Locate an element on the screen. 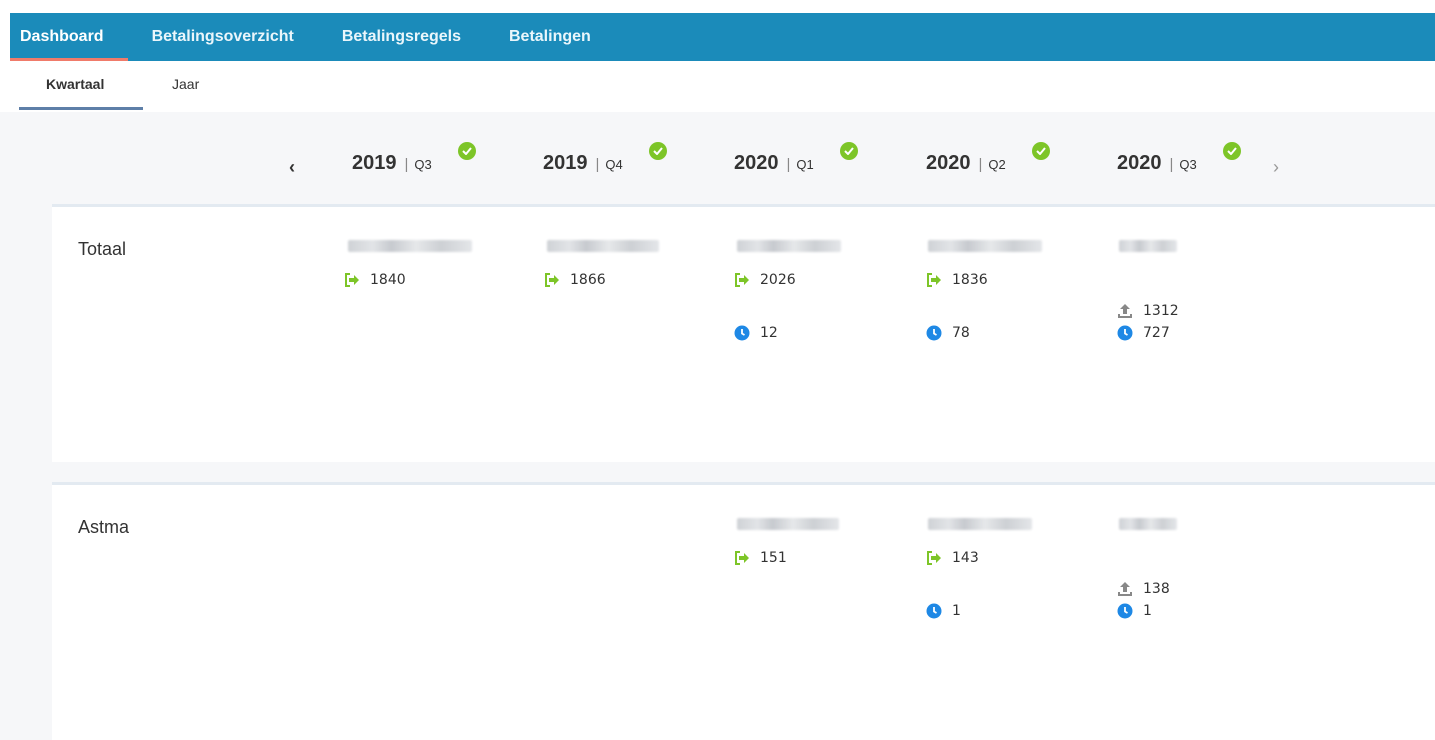 Image resolution: width=1435 pixels, height=740 pixels. upload-value: 138 is located at coordinates (1156, 589).